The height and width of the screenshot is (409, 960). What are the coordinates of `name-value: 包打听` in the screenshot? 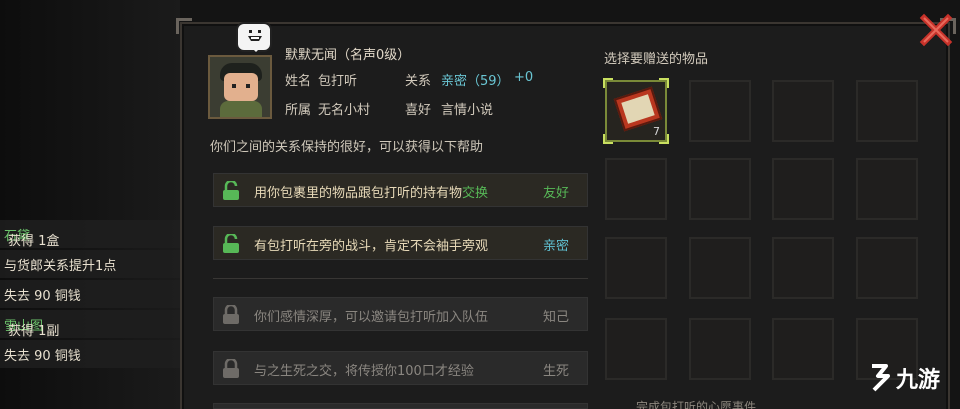 It's located at (338, 81).